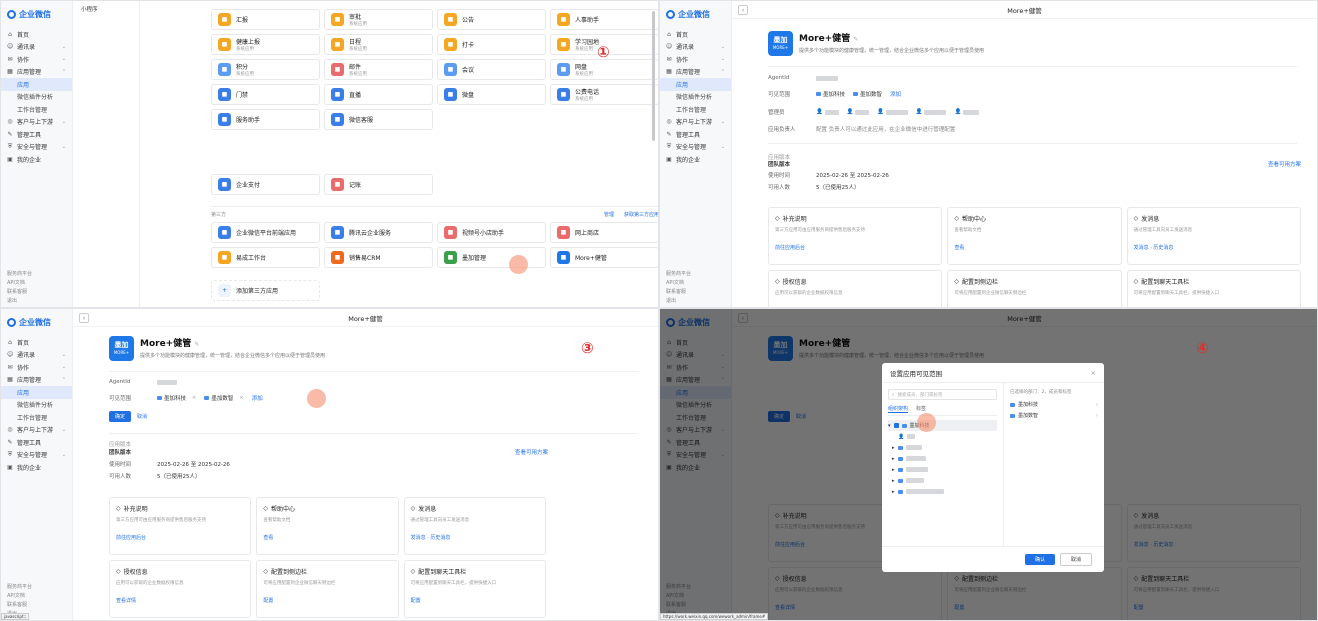  I want to click on tab-org: 组织架构, so click(898, 409).